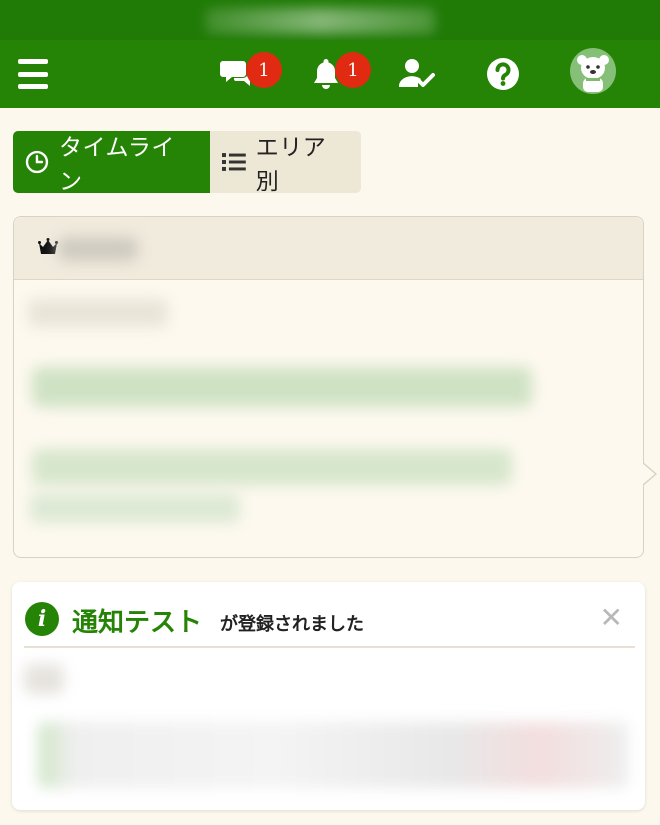 This screenshot has height=825, width=660. What do you see at coordinates (33, 74) in the screenshot?
I see `hamburger-menu-icon` at bounding box center [33, 74].